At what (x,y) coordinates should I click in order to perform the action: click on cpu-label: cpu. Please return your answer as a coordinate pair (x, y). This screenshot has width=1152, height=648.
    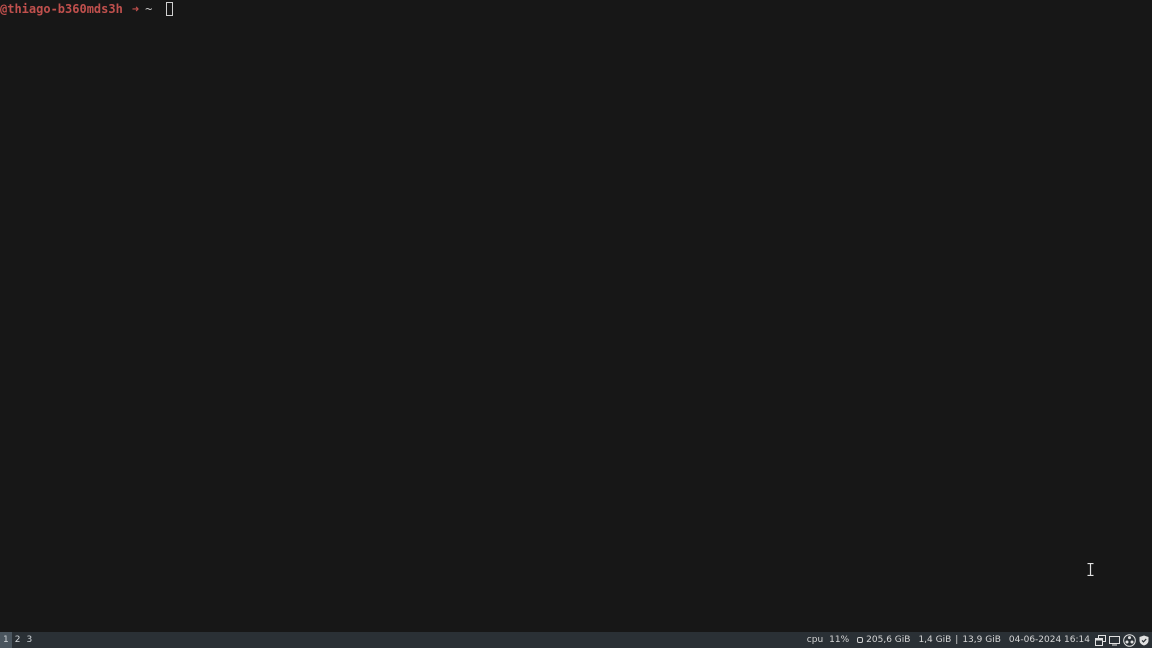
    Looking at the image, I should click on (815, 640).